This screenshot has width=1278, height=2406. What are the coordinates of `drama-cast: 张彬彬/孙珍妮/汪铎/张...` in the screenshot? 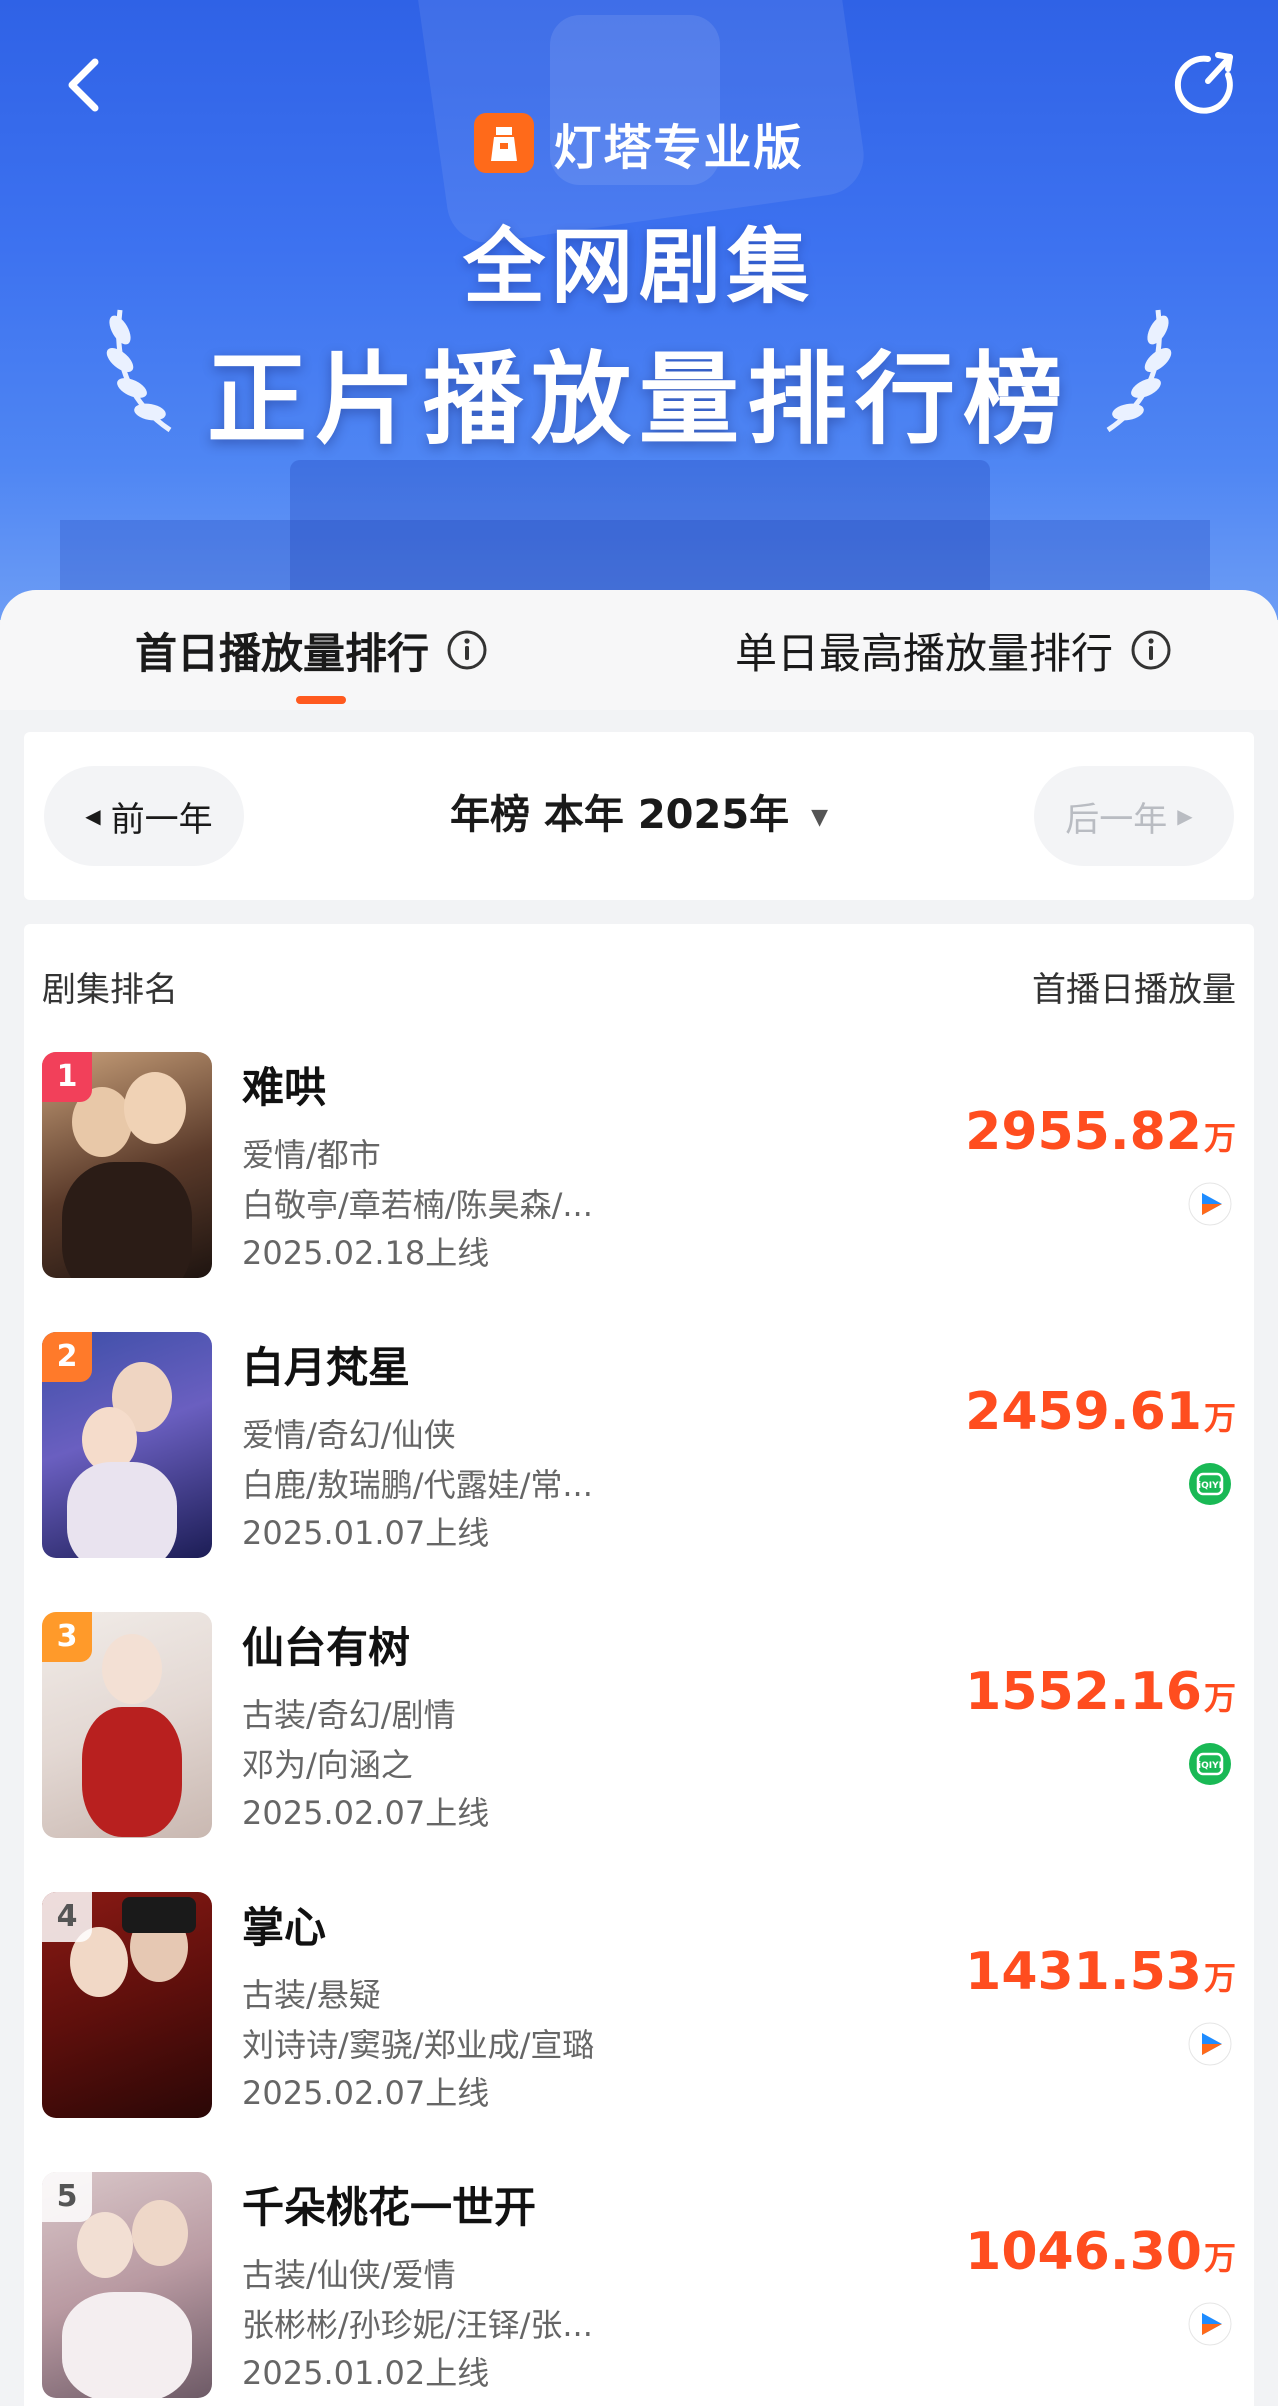 It's located at (417, 2325).